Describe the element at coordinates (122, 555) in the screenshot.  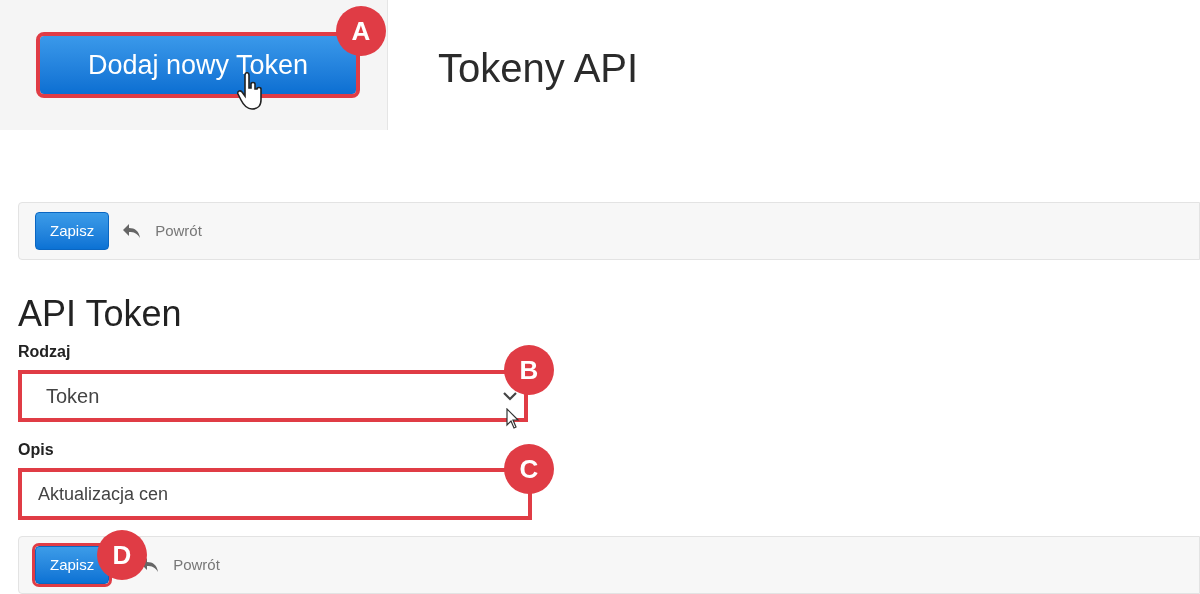
I see `callout-badge: D` at that location.